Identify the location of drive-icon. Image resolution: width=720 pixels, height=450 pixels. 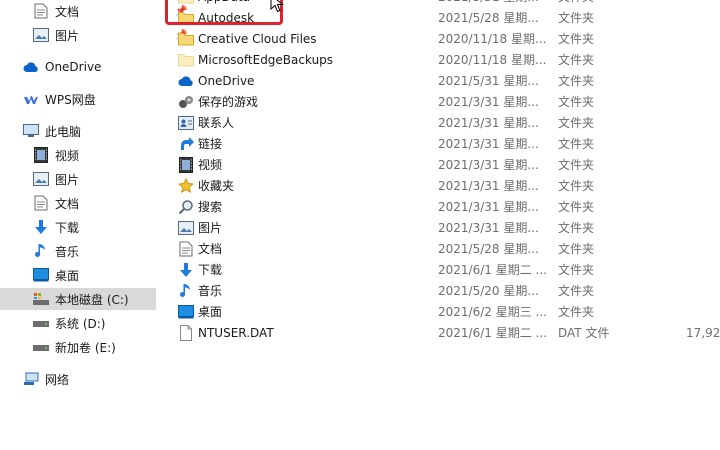
(41, 323).